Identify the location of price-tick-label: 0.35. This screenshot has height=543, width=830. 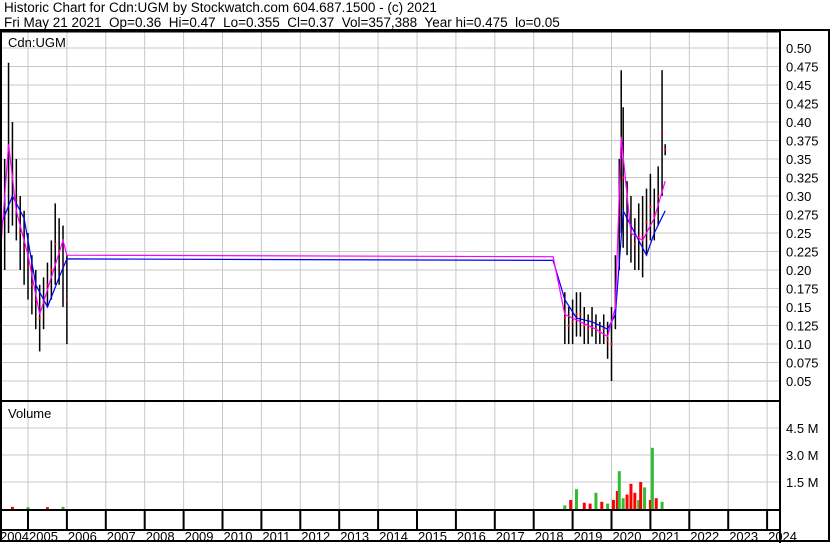
(798, 159).